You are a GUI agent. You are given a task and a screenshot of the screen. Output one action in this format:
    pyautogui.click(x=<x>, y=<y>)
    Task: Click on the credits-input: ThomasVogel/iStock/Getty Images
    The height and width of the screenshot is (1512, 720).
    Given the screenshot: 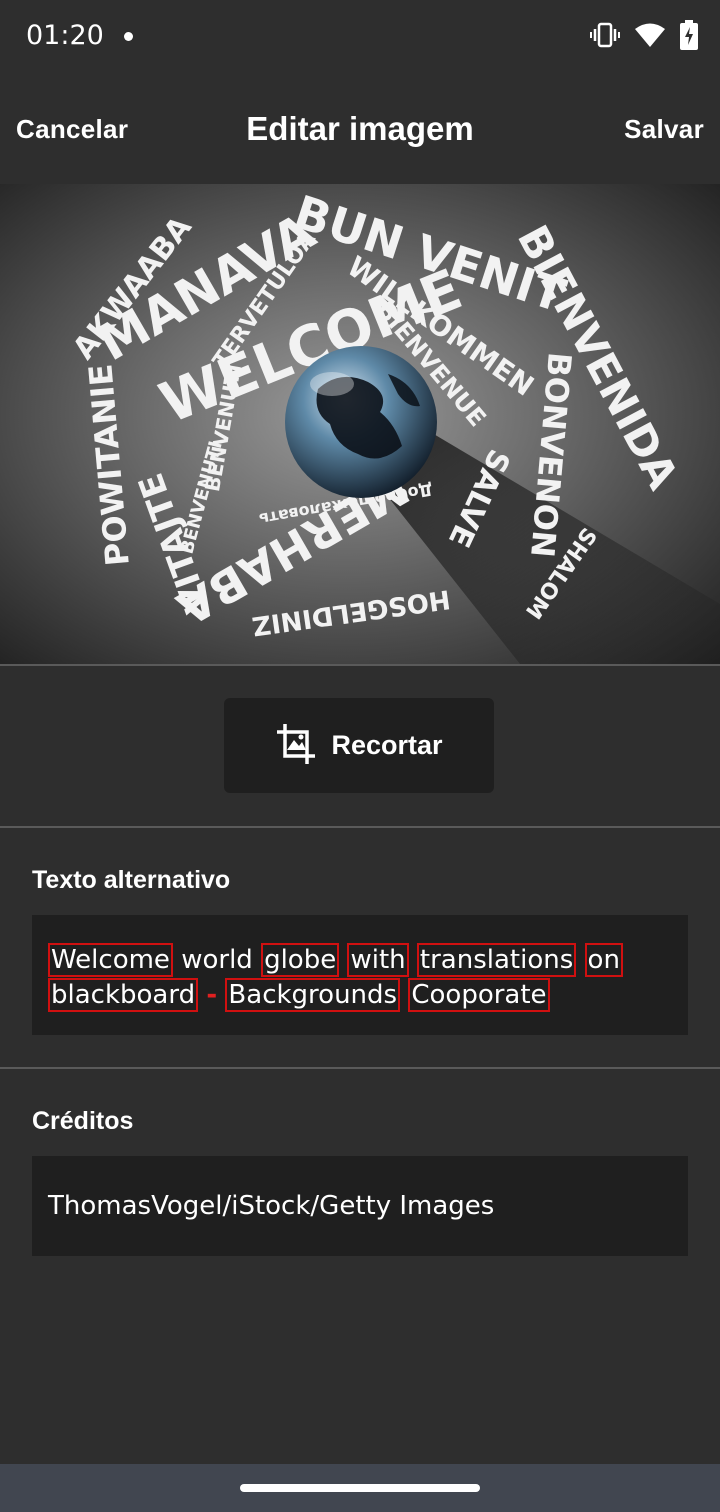 What is the action you would take?
    pyautogui.click(x=360, y=1206)
    